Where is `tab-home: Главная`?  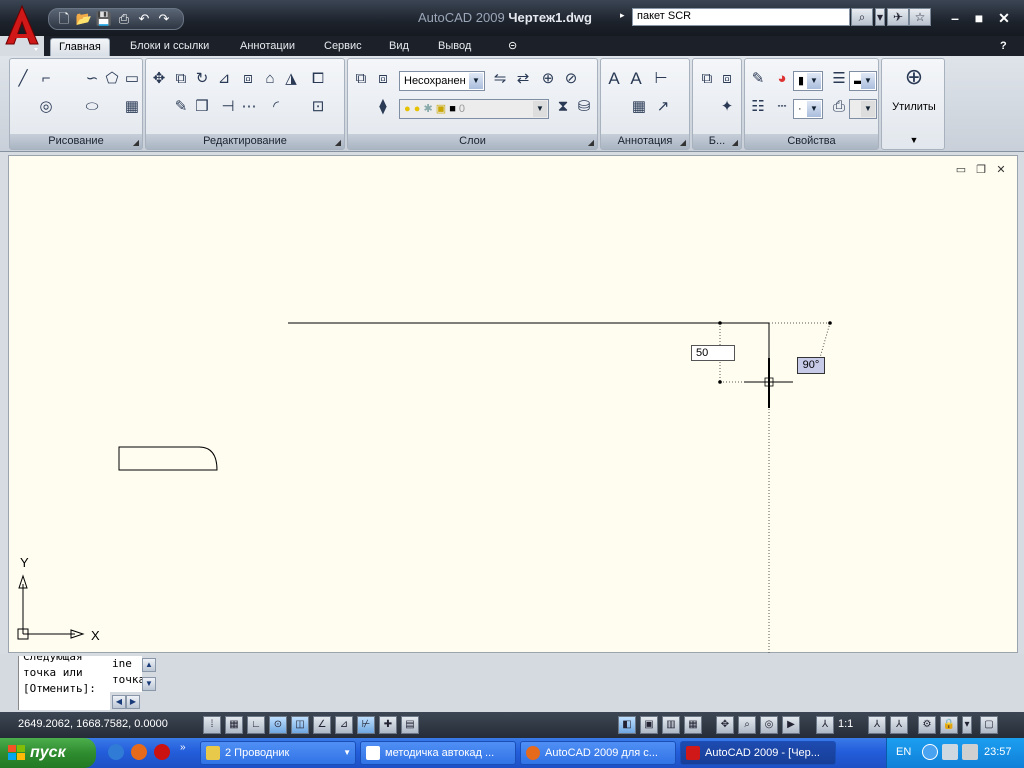 tab-home: Главная is located at coordinates (80, 47).